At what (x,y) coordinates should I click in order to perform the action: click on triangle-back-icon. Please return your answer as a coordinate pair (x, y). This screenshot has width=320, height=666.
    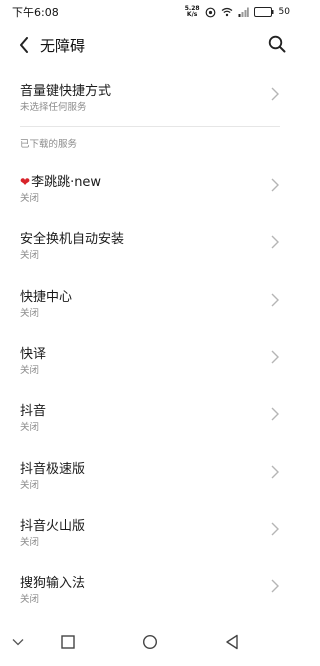
    Looking at the image, I should click on (232, 642).